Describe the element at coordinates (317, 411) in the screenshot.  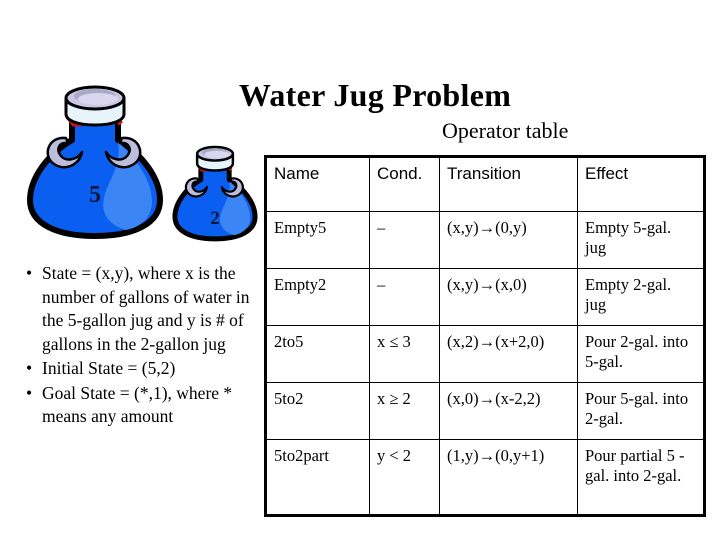
I see `cell-name: 5to2` at that location.